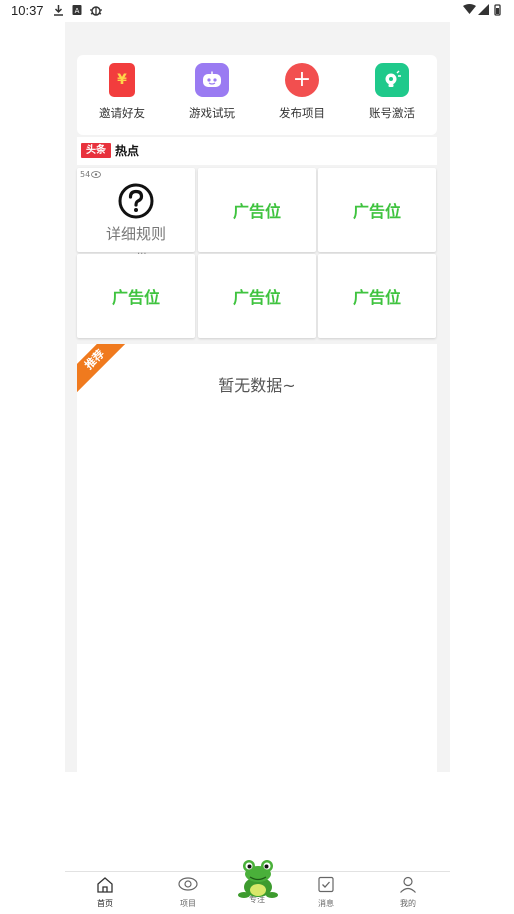  I want to click on publish-project-button: + 发布项目, so click(302, 96).